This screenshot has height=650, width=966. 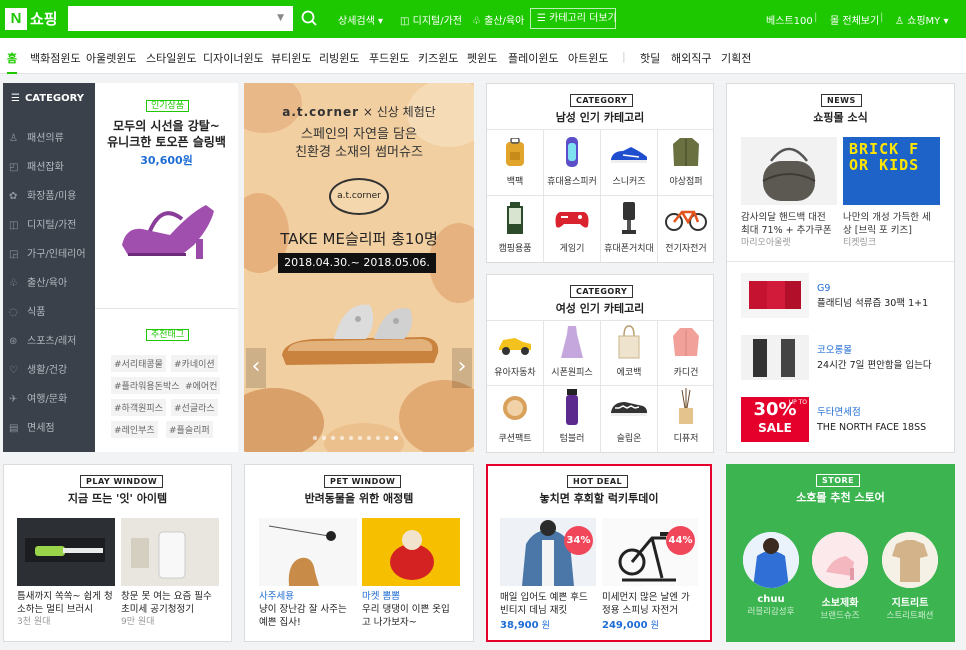 I want to click on pet-item-cat-toy: 사주세용 냥이 장난감 잘 사주는 예쁜 집사!, so click(x=309, y=609).